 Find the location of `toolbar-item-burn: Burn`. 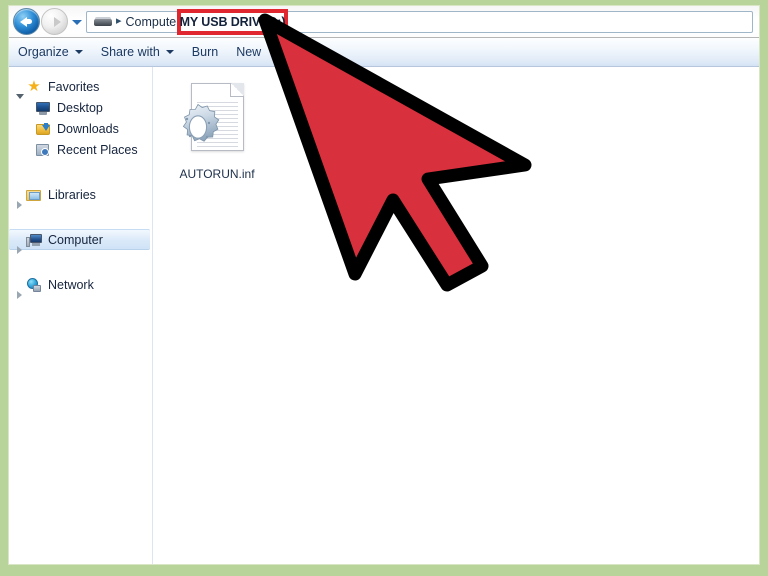

toolbar-item-burn: Burn is located at coordinates (205, 52).